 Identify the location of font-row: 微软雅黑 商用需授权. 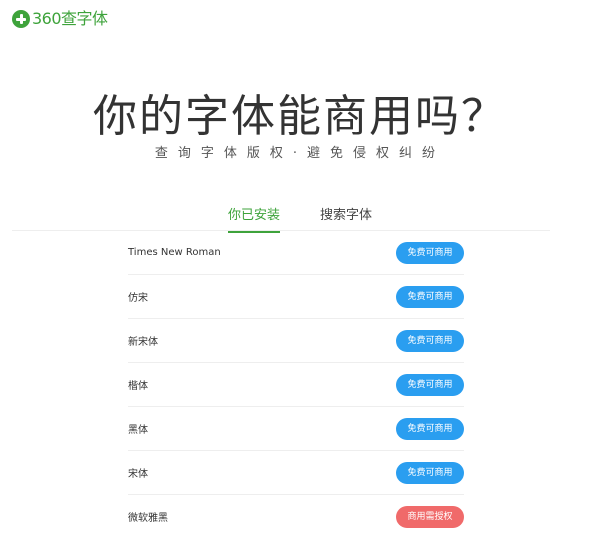
(296, 516).